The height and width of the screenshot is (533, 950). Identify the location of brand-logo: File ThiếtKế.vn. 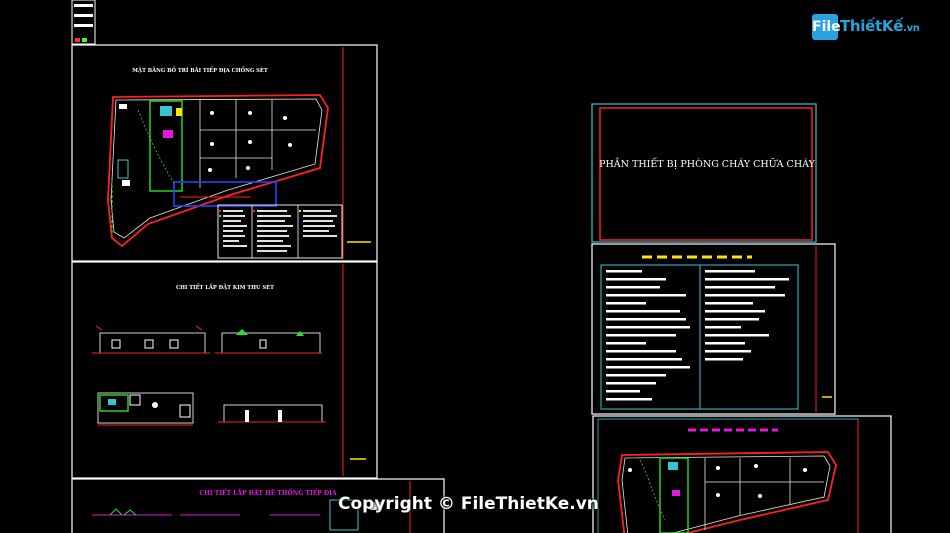
(866, 27).